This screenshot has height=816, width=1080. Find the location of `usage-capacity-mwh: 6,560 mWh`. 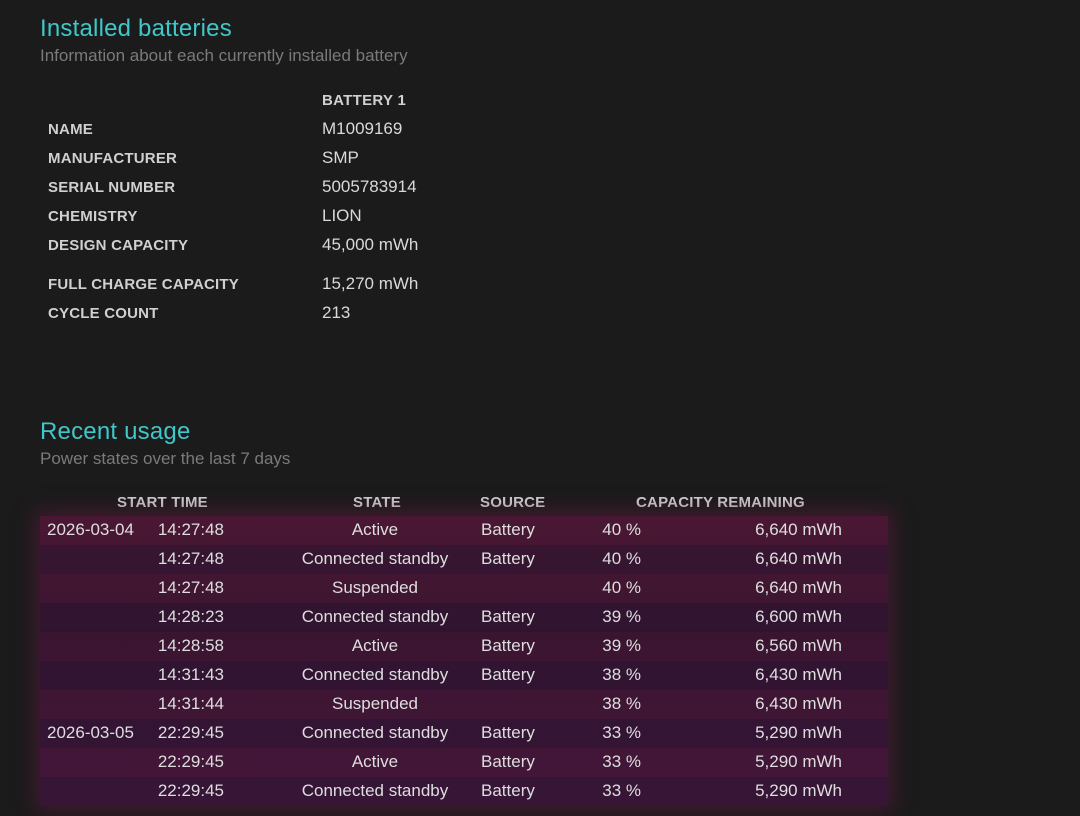

usage-capacity-mwh: 6,560 mWh is located at coordinates (798, 645).